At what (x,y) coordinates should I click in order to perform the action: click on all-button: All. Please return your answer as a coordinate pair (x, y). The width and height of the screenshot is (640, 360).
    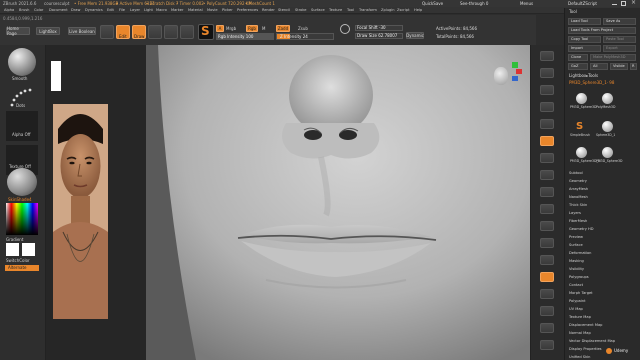
    Looking at the image, I should click on (599, 66).